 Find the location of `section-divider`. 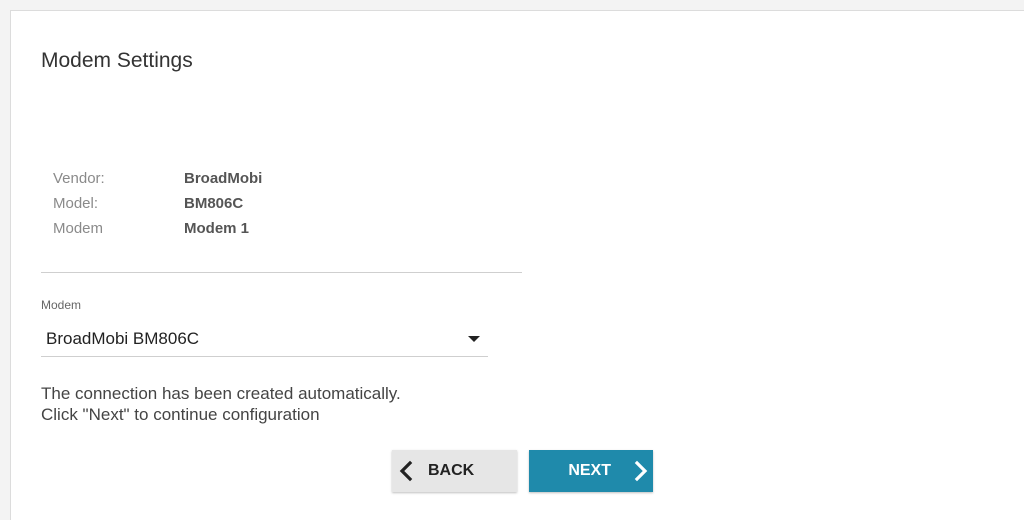

section-divider is located at coordinates (281, 272).